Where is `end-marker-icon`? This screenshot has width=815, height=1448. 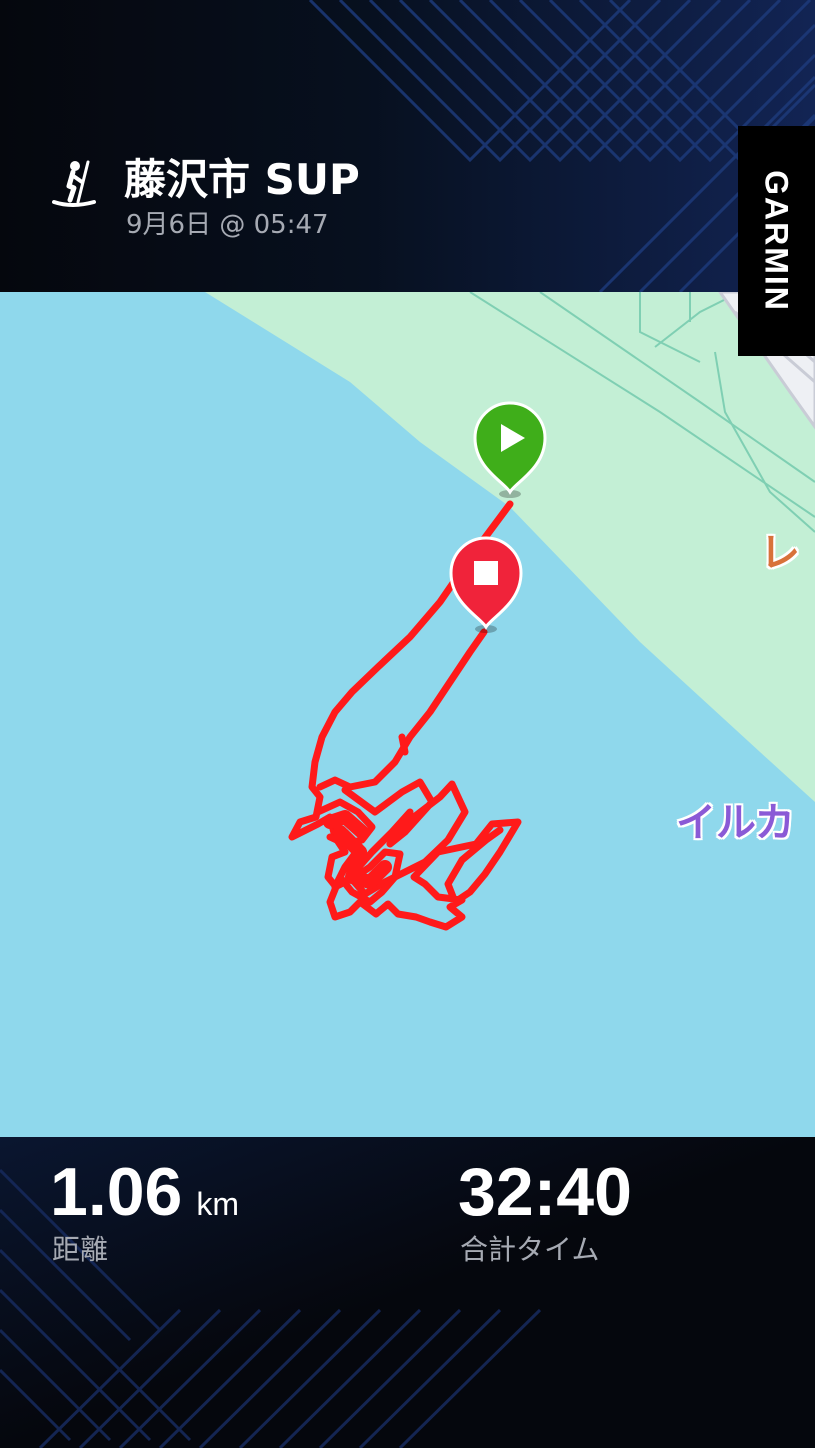 end-marker-icon is located at coordinates (486, 584).